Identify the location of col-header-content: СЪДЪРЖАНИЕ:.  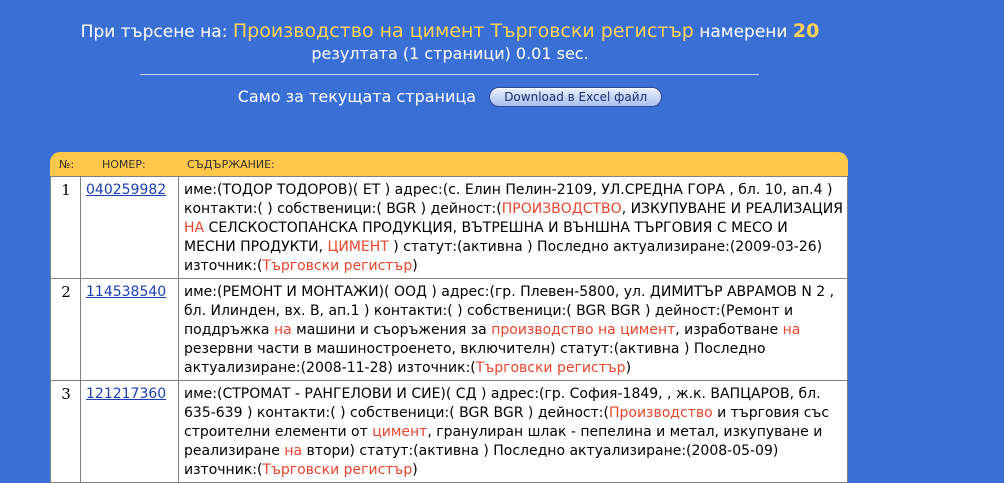
(231, 164).